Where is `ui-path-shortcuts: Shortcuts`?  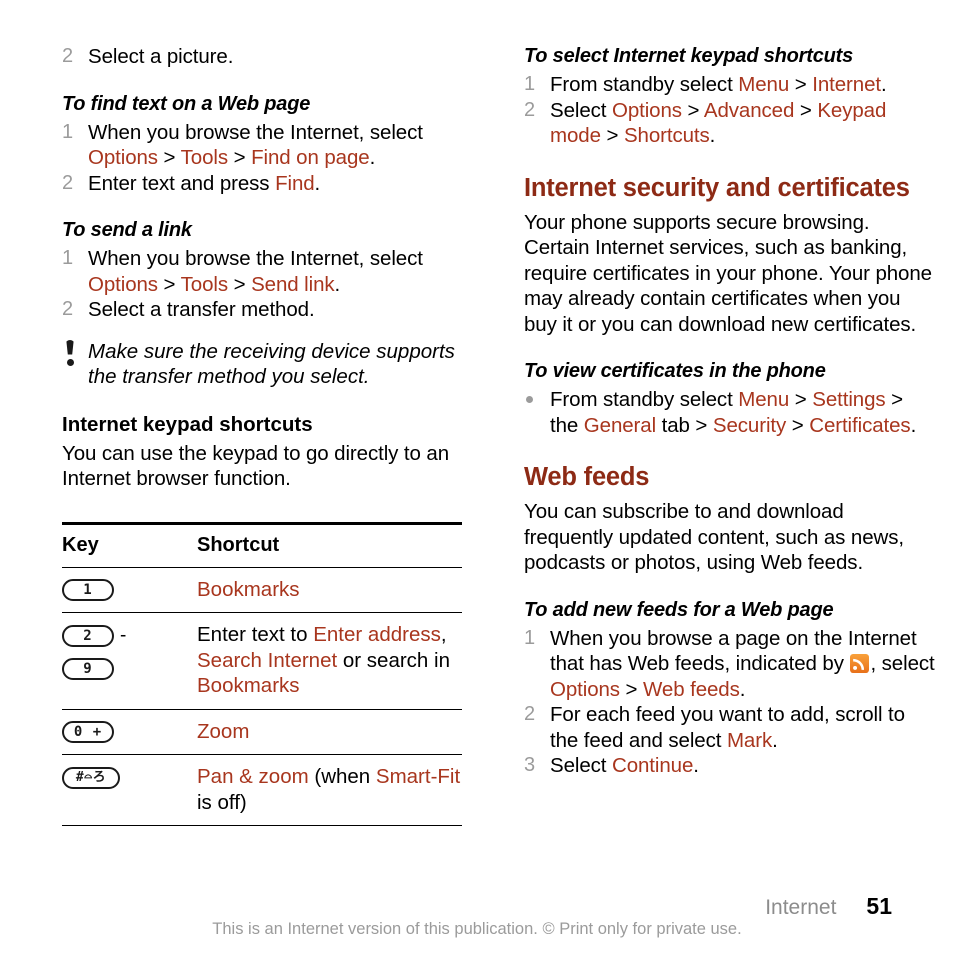 ui-path-shortcuts: Shortcuts is located at coordinates (666, 135).